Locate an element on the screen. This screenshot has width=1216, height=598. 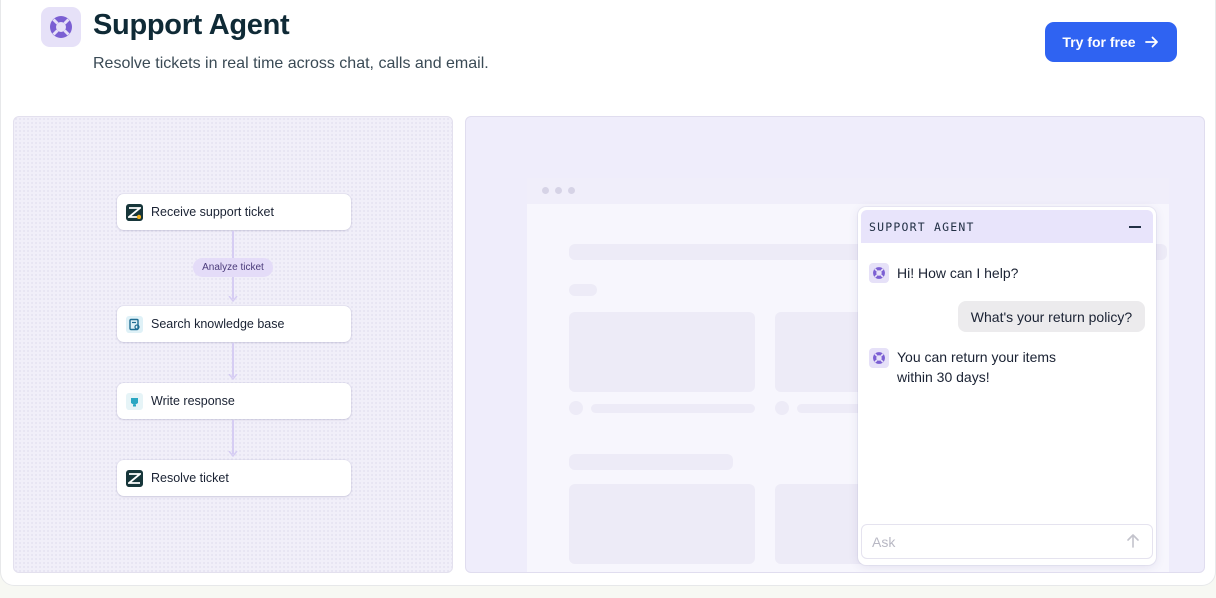
lifebuoy-icon is located at coordinates (61, 27).